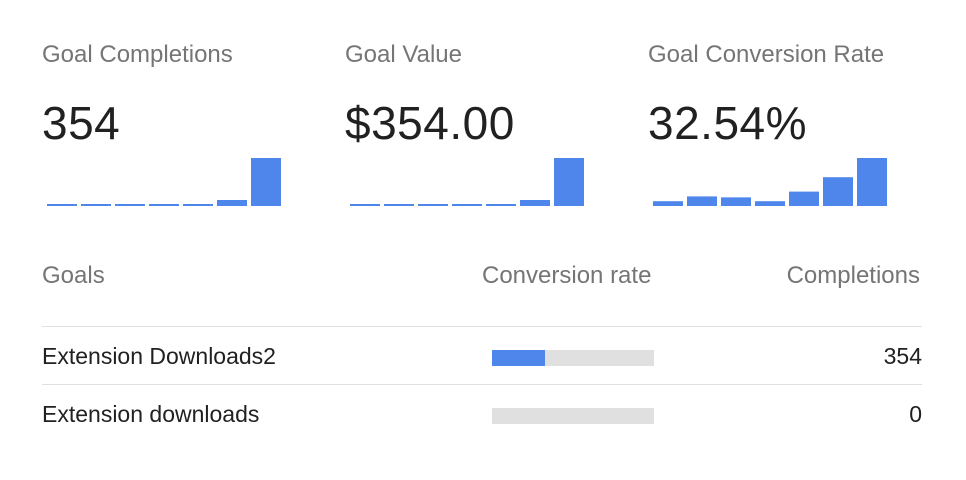 This screenshot has width=966, height=480. Describe the element at coordinates (182, 107) in the screenshot. I see `metric-goal-completions: Goal Completions 354` at that location.